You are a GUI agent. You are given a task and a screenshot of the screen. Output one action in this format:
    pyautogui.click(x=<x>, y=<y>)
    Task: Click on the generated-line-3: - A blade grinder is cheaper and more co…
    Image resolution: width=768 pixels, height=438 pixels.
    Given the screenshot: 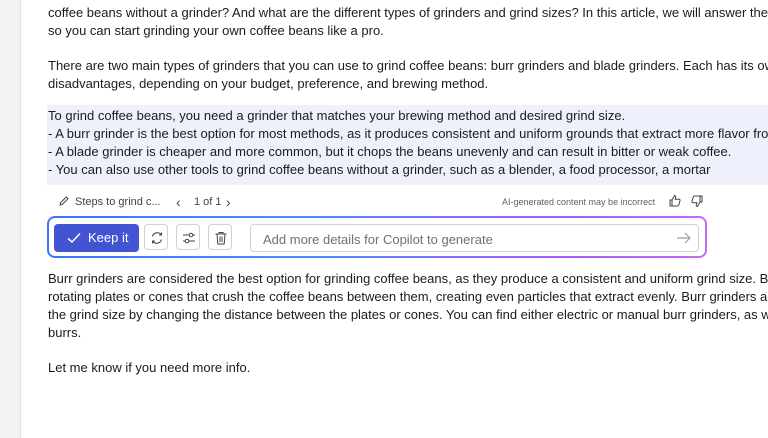 What is the action you would take?
    pyautogui.click(x=390, y=151)
    